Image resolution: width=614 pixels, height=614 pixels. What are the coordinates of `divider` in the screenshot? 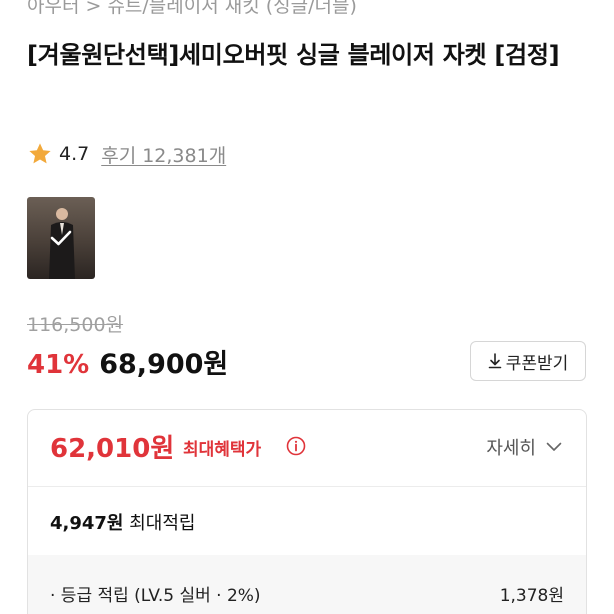 It's located at (307, 486).